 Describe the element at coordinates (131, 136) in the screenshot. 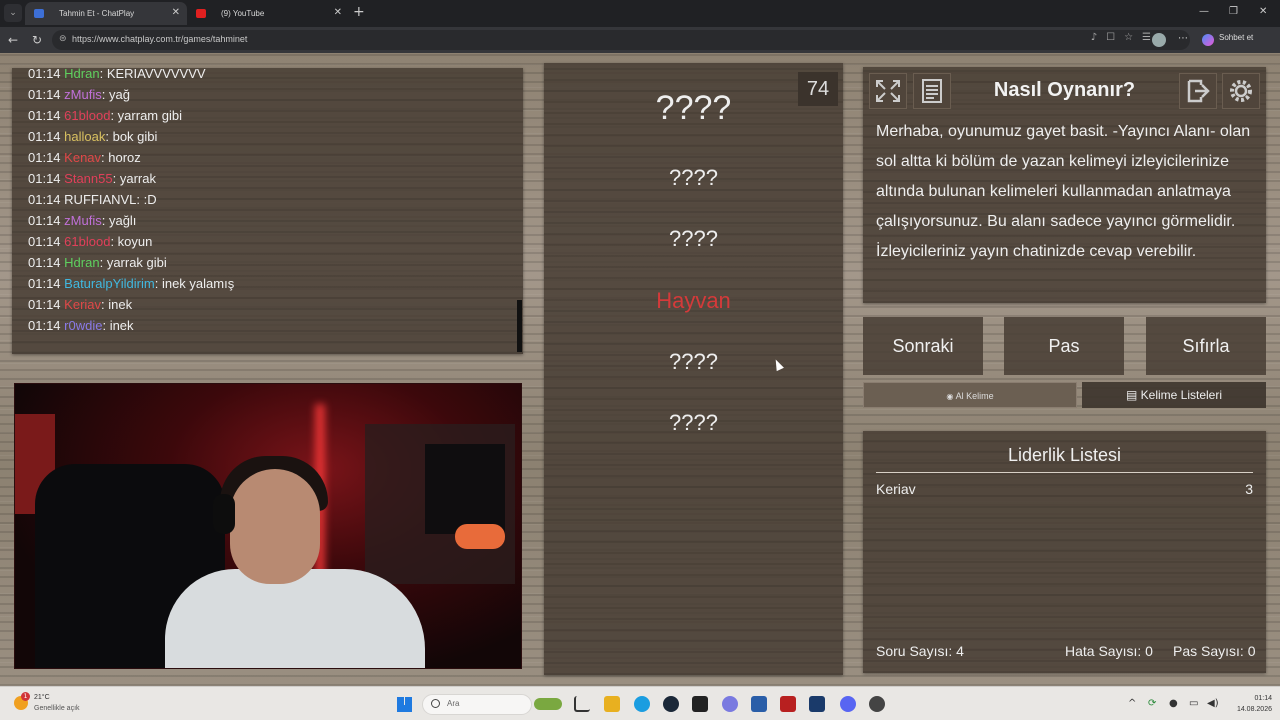

I see `chat-text: : bok gibi` at that location.